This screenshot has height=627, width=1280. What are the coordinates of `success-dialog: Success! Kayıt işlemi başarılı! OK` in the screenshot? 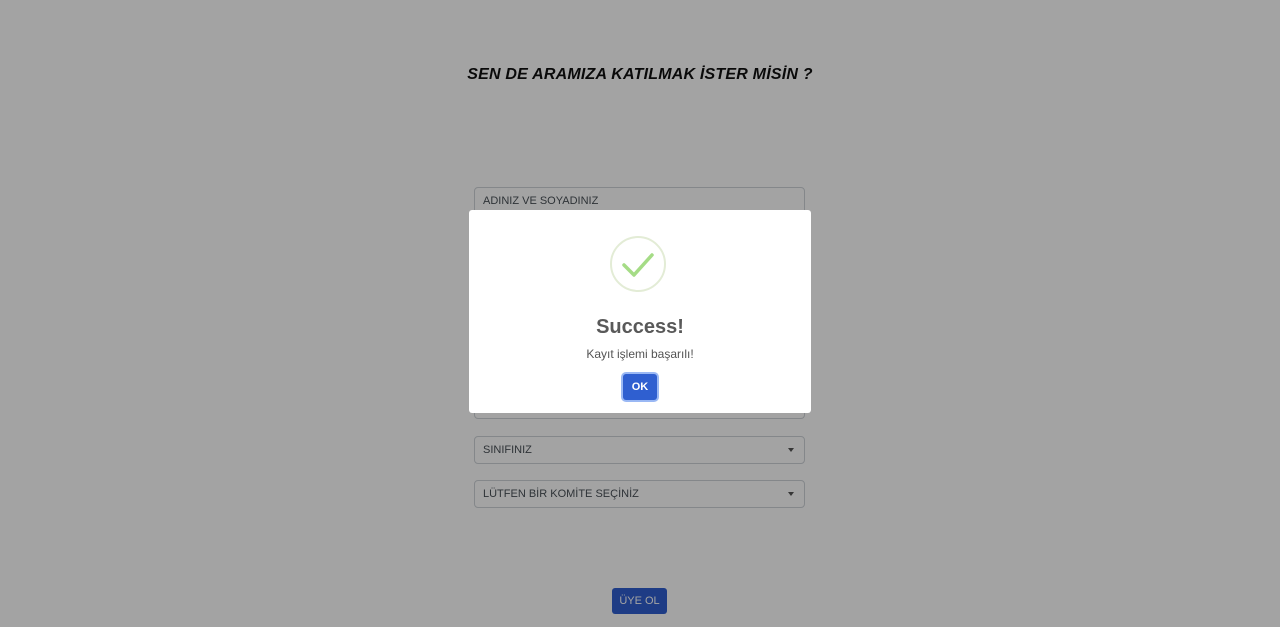 It's located at (640, 311).